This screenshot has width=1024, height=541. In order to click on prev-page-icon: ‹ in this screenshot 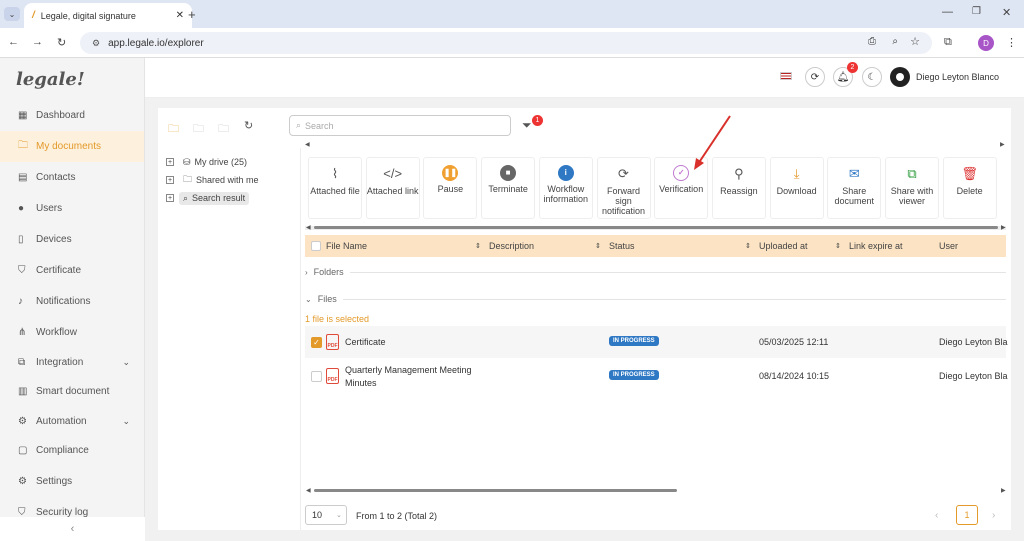, I will do `click(936, 515)`.